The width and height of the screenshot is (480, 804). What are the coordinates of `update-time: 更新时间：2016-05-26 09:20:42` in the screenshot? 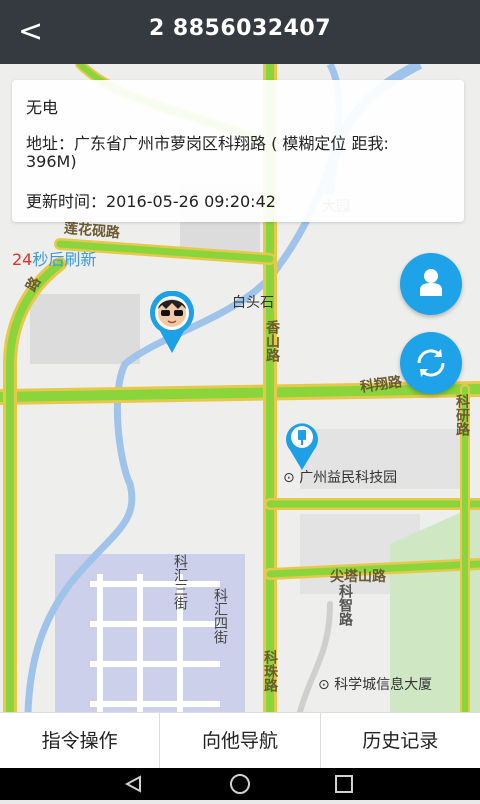 It's located at (151, 201).